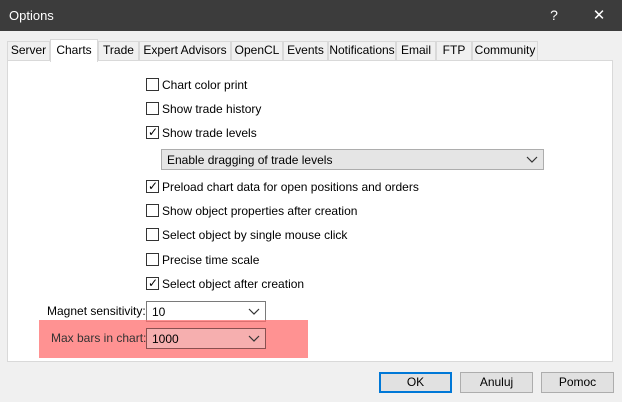  What do you see at coordinates (206, 311) in the screenshot?
I see `magnet-sensitivity-dropdown: 10` at bounding box center [206, 311].